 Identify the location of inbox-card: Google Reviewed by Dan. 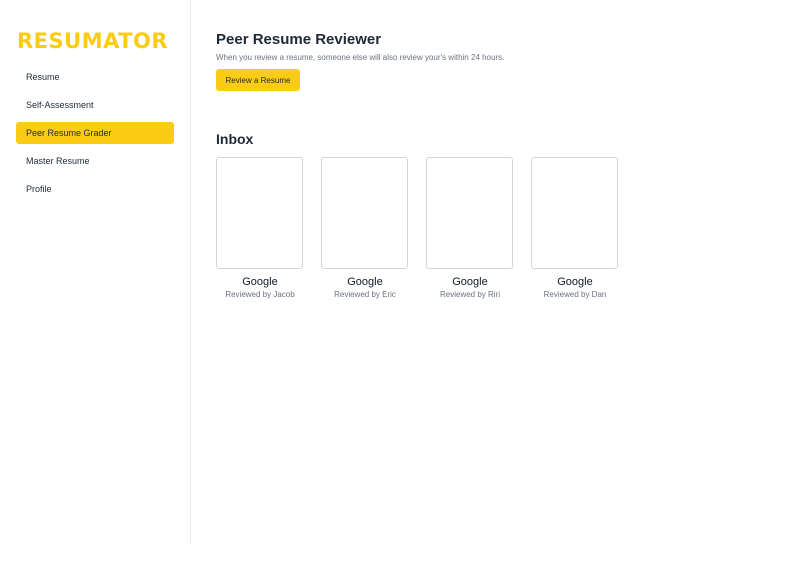
(575, 228).